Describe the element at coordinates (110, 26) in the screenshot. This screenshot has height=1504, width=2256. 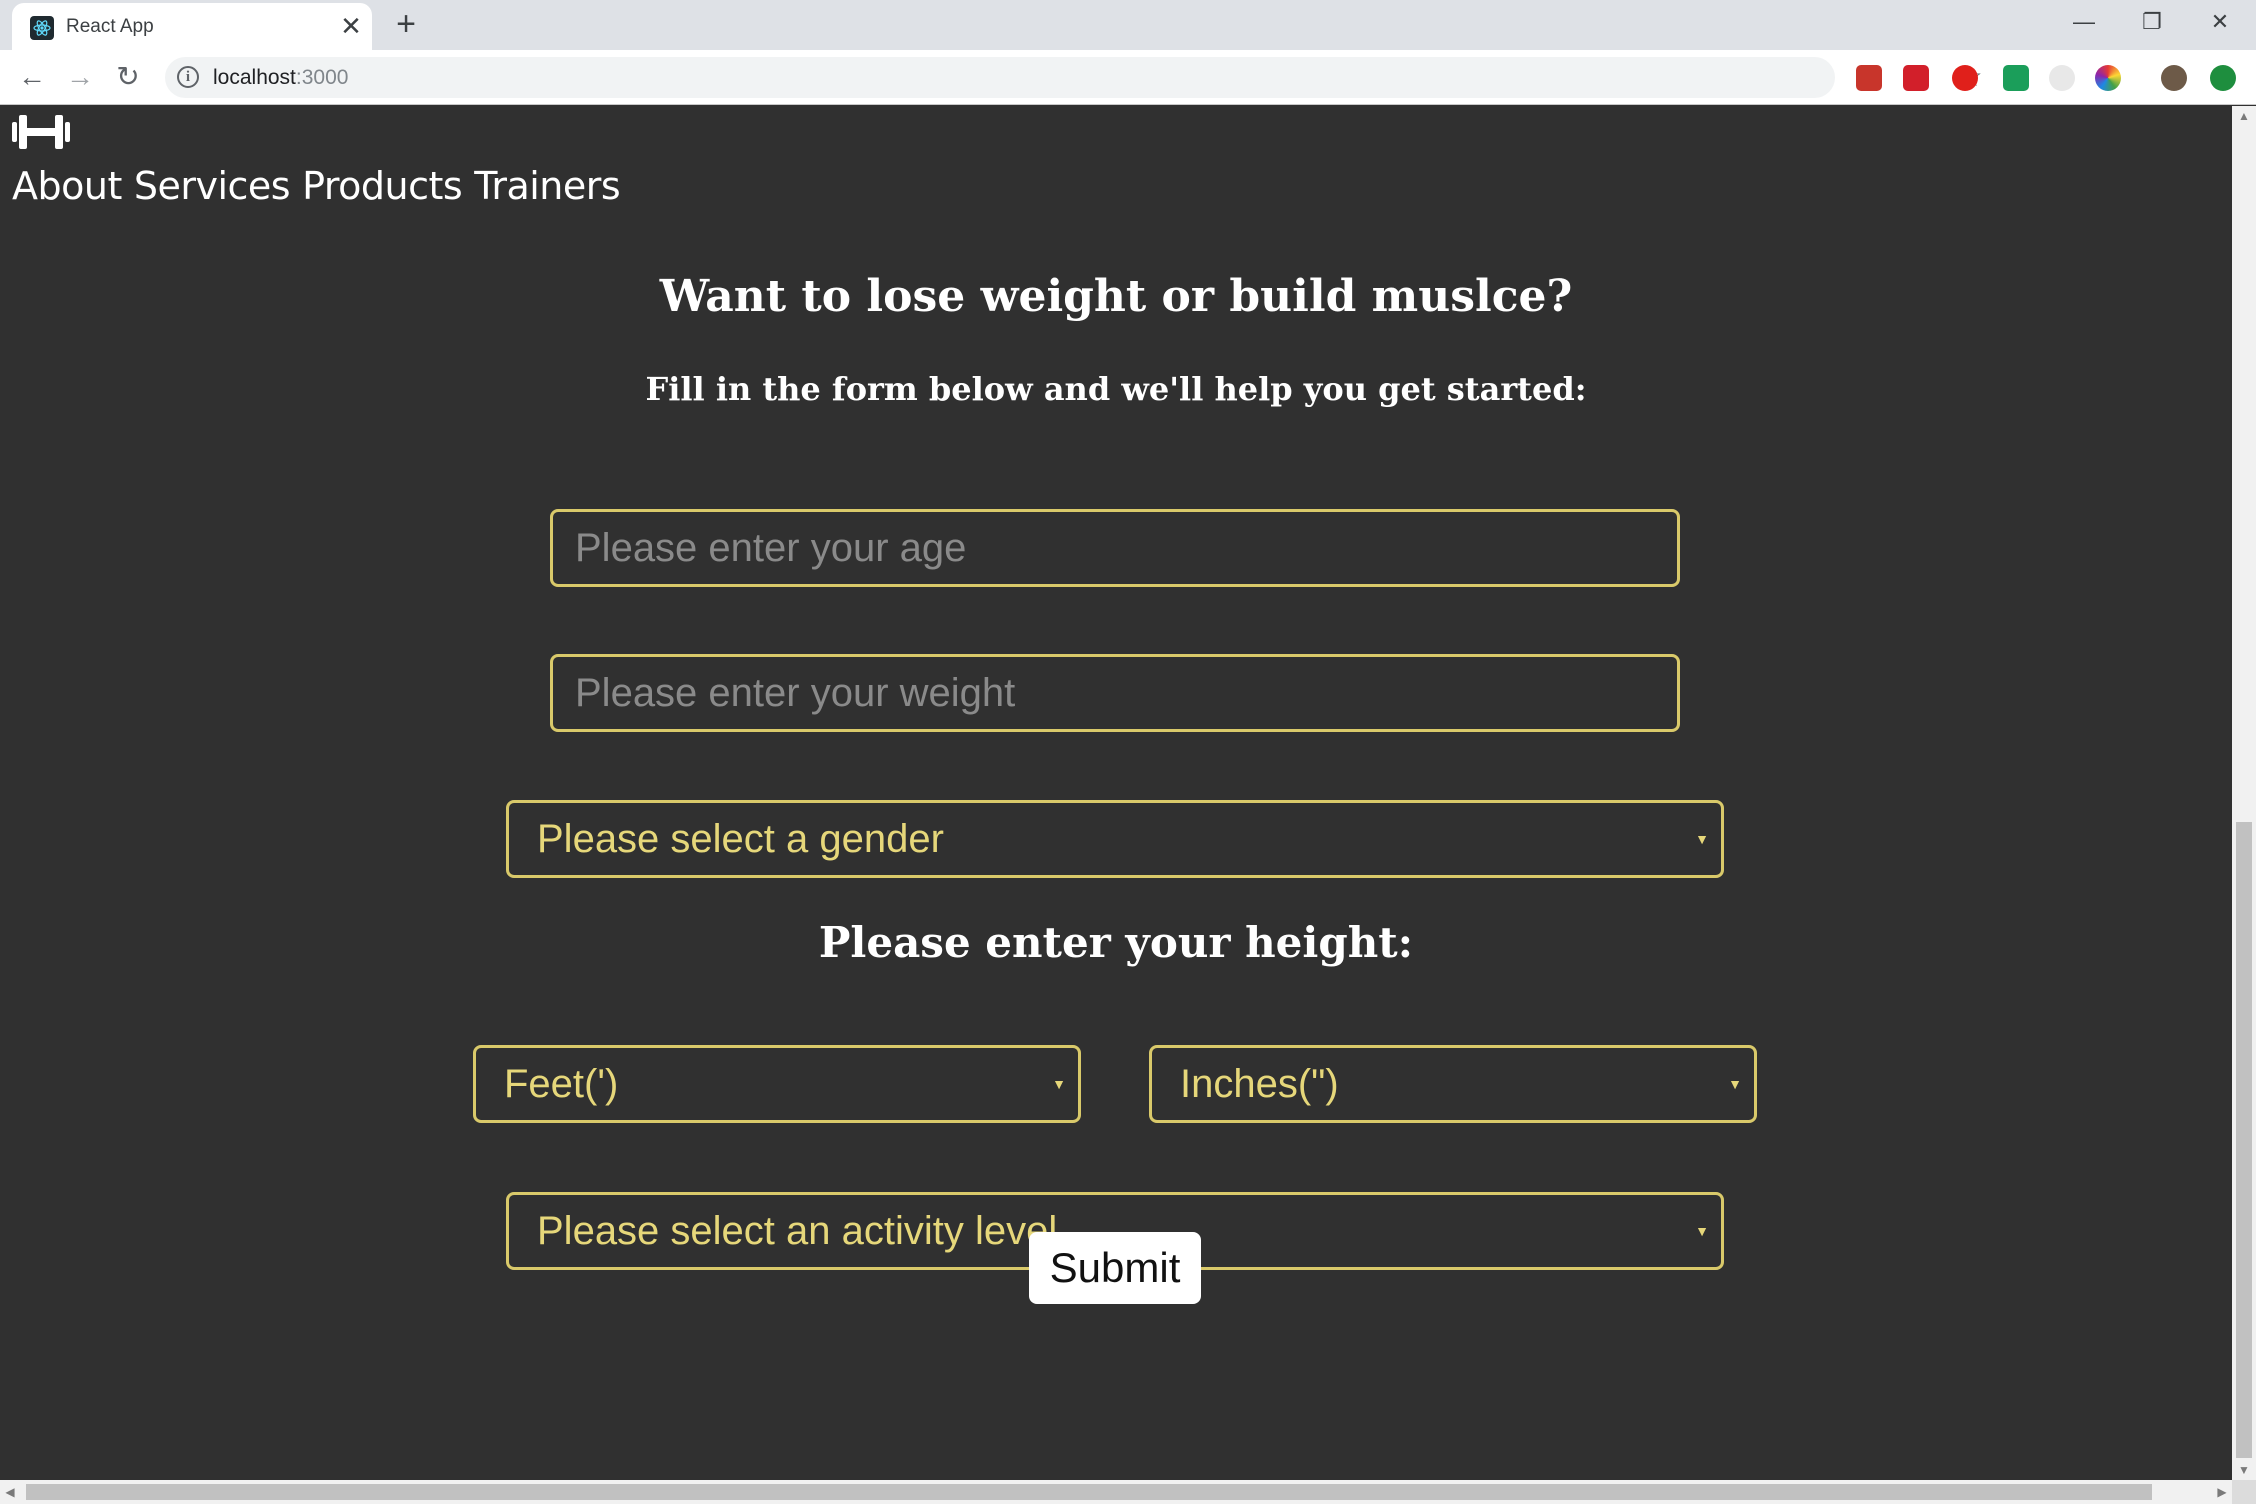
I see `tab-title: React App` at that location.